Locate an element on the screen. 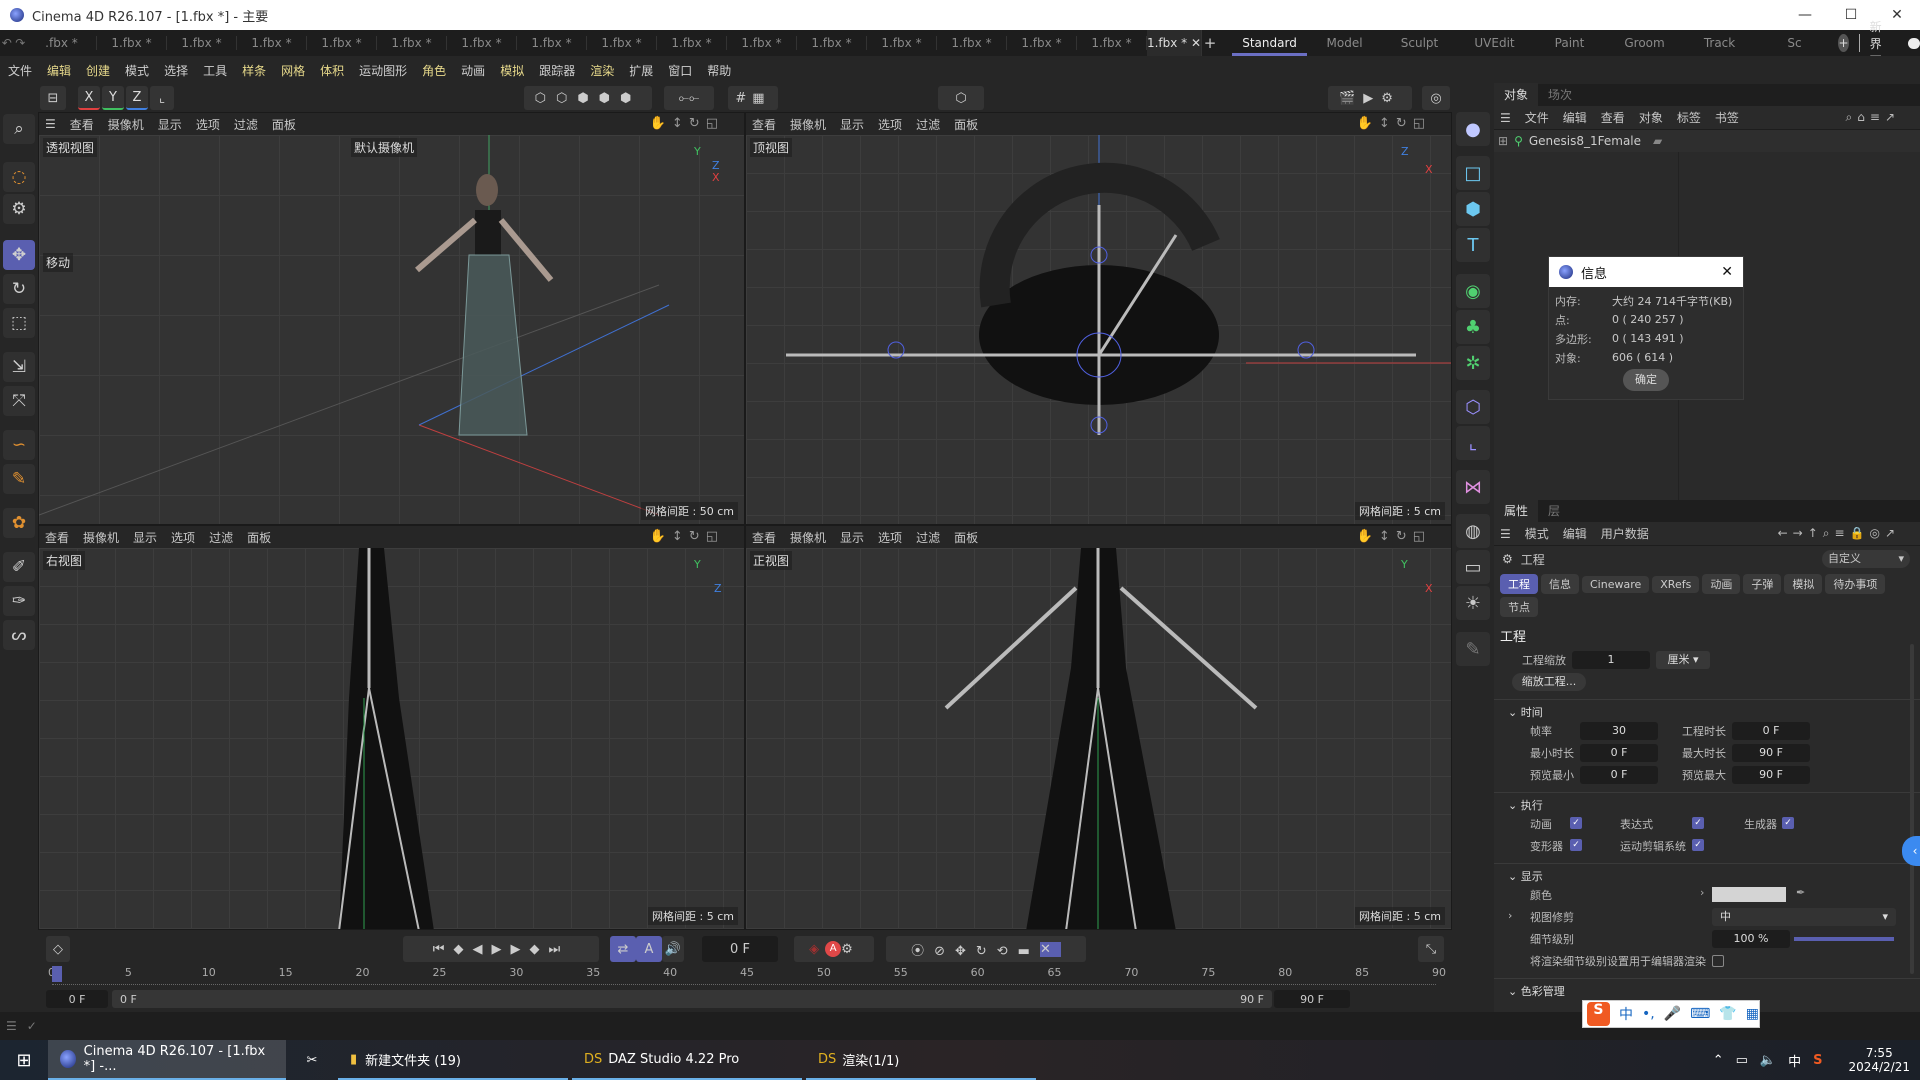 The height and width of the screenshot is (1080, 1920). keyframe-icon: ◇ is located at coordinates (58, 949).